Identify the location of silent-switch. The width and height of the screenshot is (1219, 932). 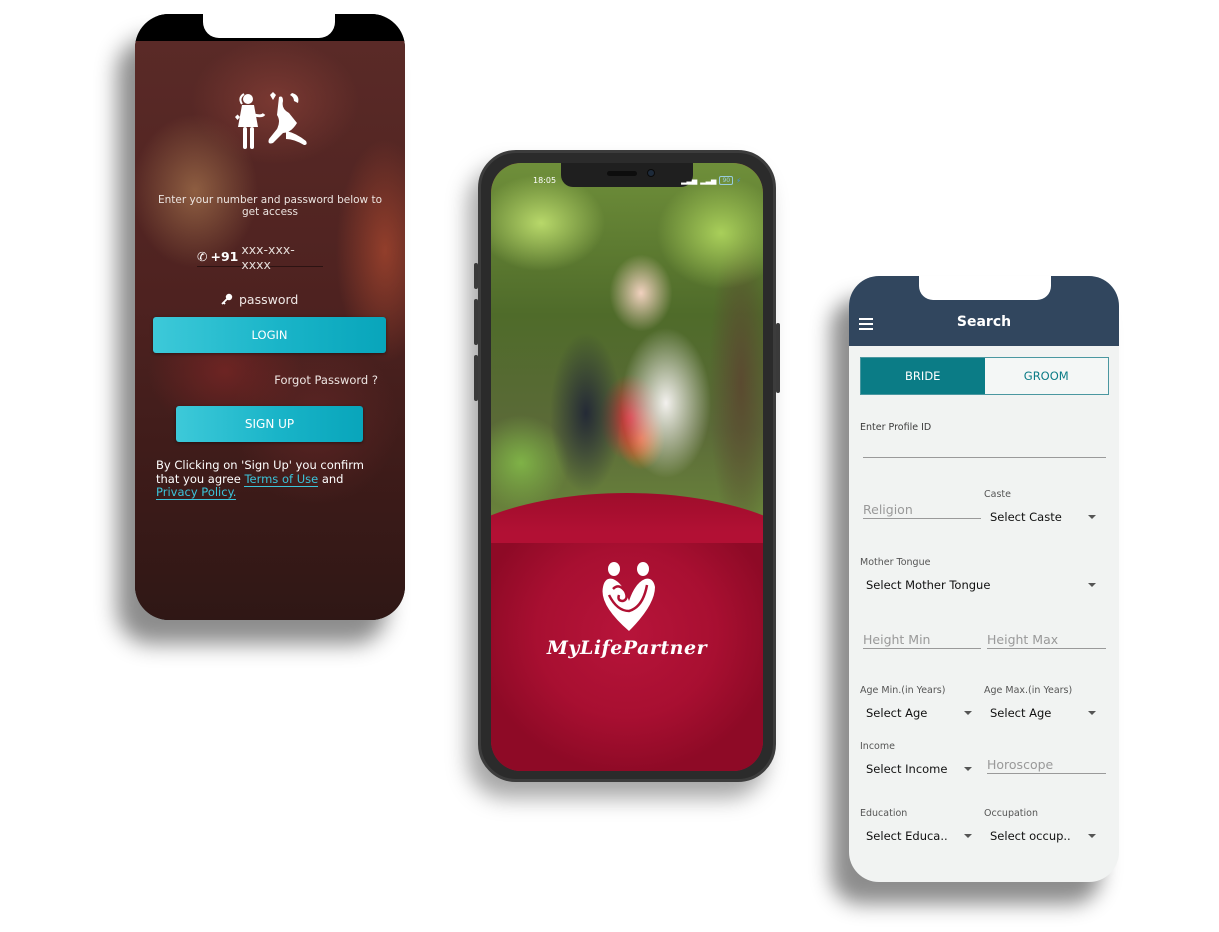
(476, 378).